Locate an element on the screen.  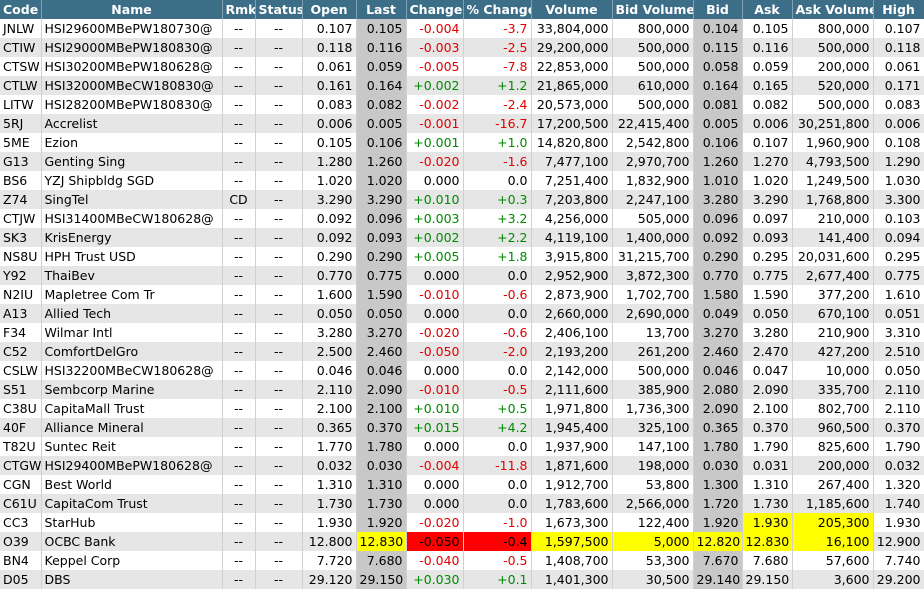
cell-ask-volume: 960,500 is located at coordinates (833, 427).